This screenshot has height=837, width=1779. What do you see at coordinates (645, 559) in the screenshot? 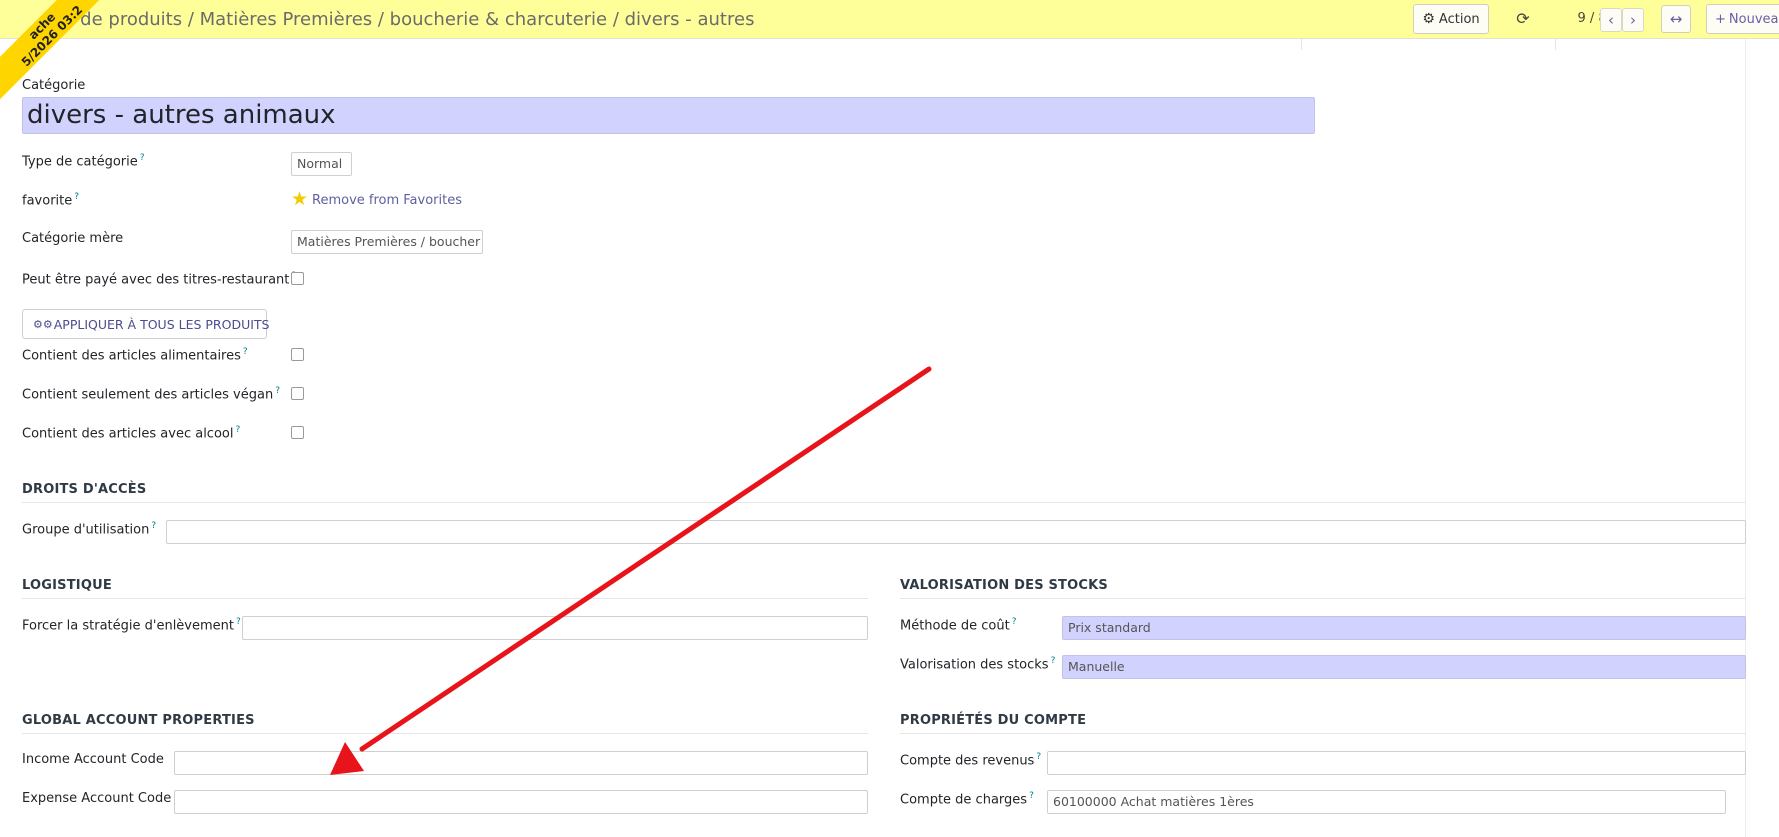
I see `annotation-arrow-shaft` at bounding box center [645, 559].